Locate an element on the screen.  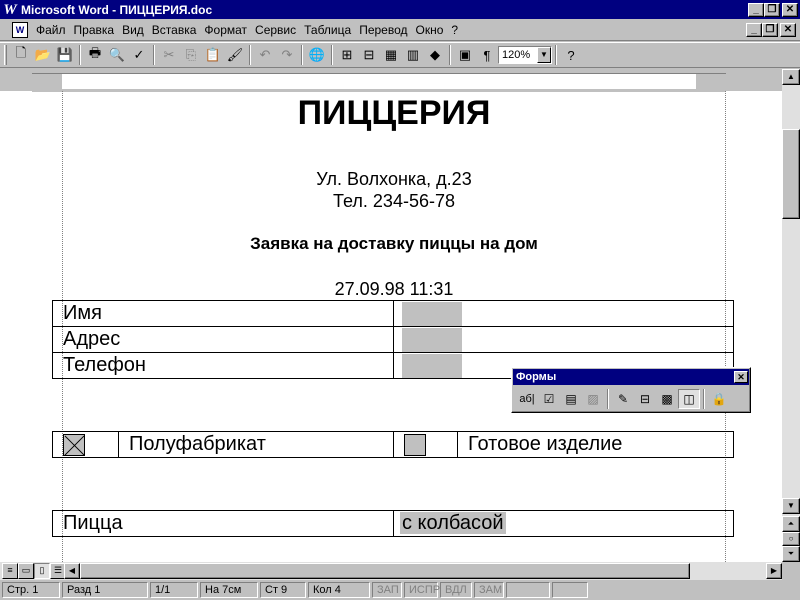
name-form-field is located at coordinates (432, 313).